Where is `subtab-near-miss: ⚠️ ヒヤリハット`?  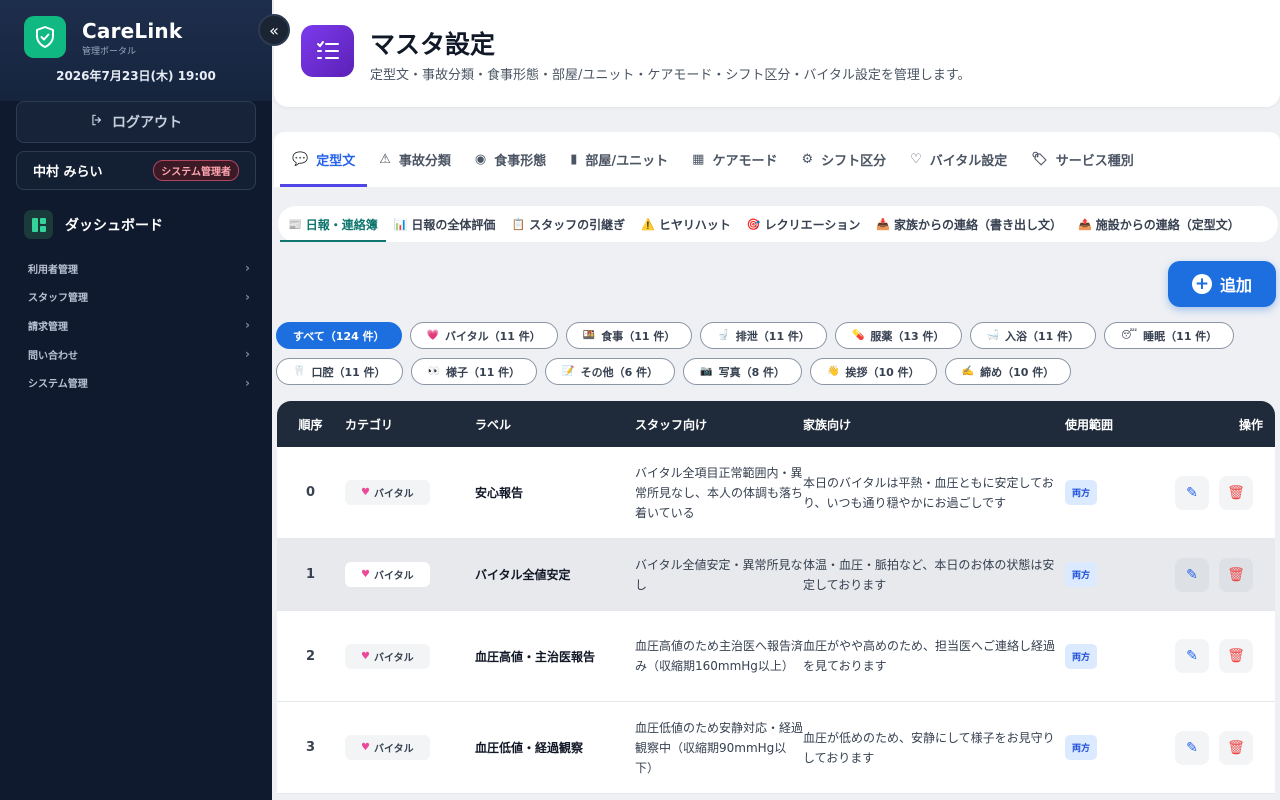 subtab-near-miss: ⚠️ ヒヤリハット is located at coordinates (686, 224).